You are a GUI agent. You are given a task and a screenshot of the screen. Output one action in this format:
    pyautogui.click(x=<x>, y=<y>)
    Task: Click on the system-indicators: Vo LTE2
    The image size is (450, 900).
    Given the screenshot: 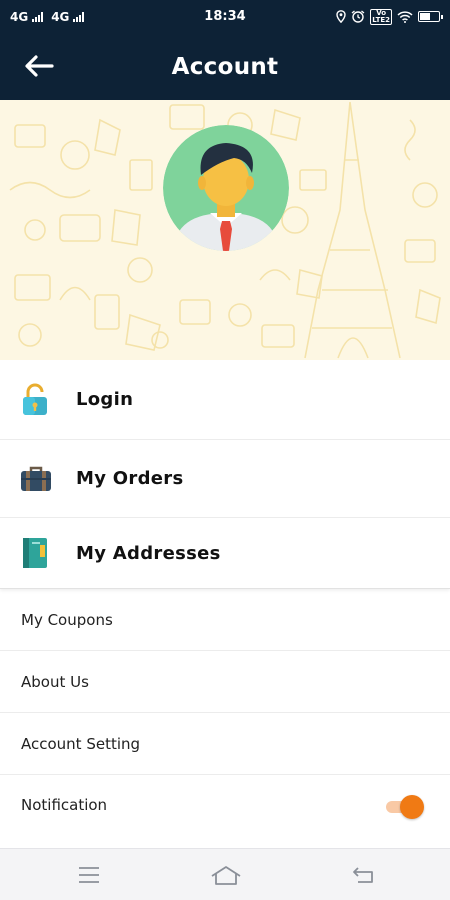 What is the action you would take?
    pyautogui.click(x=389, y=16)
    